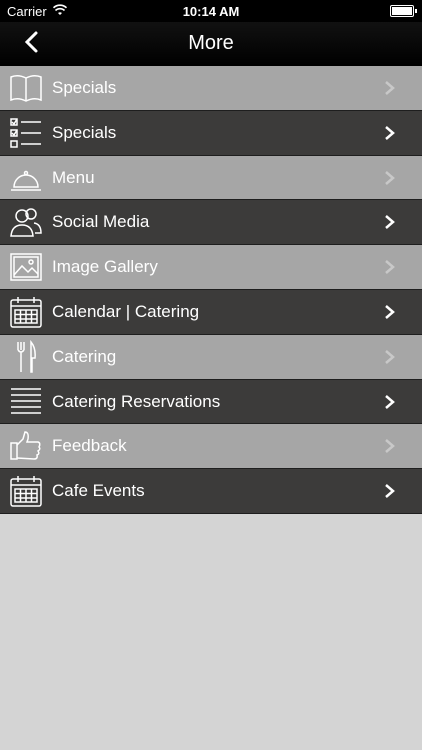 The image size is (422, 750). What do you see at coordinates (84, 356) in the screenshot?
I see `list-item-label: Catering` at bounding box center [84, 356].